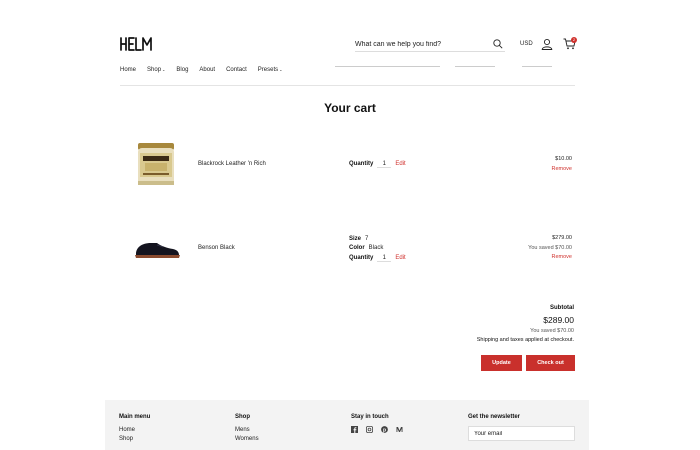 The height and width of the screenshot is (450, 700). I want to click on price-column: $10.00 Remove, so click(562, 164).